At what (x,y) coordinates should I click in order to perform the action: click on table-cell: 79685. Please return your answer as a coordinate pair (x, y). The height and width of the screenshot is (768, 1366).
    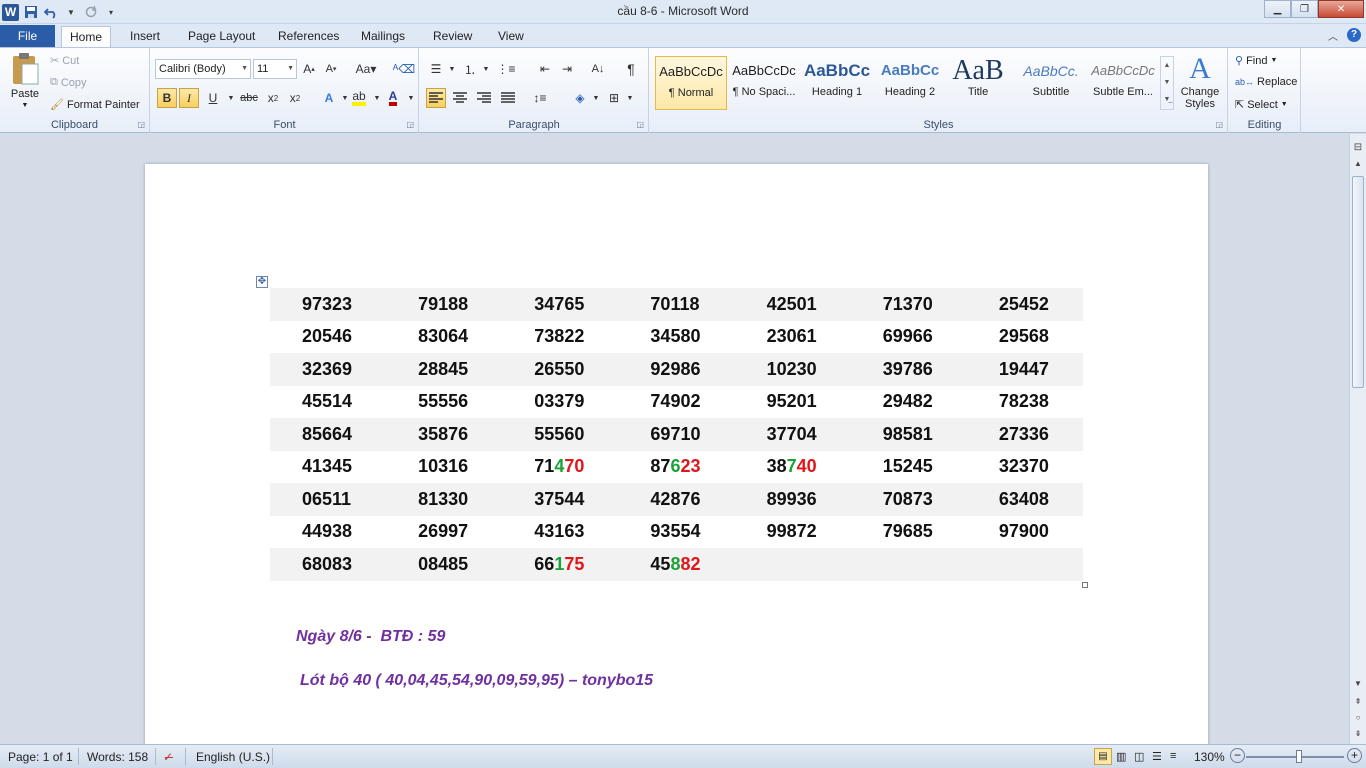
    Looking at the image, I should click on (909, 532).